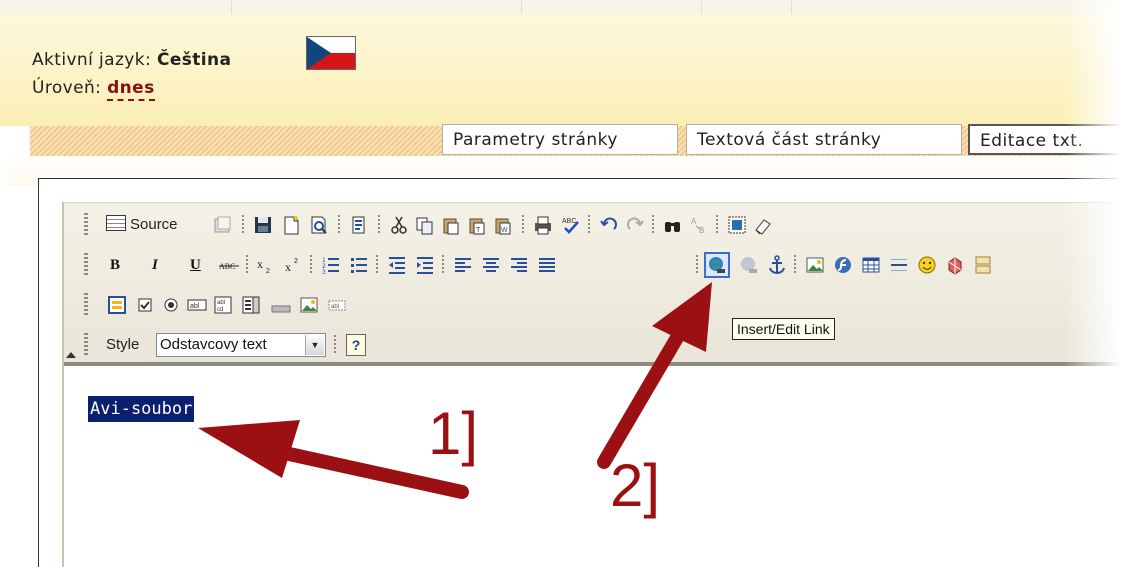  What do you see at coordinates (281, 305) in the screenshot?
I see `form-button-icon` at bounding box center [281, 305].